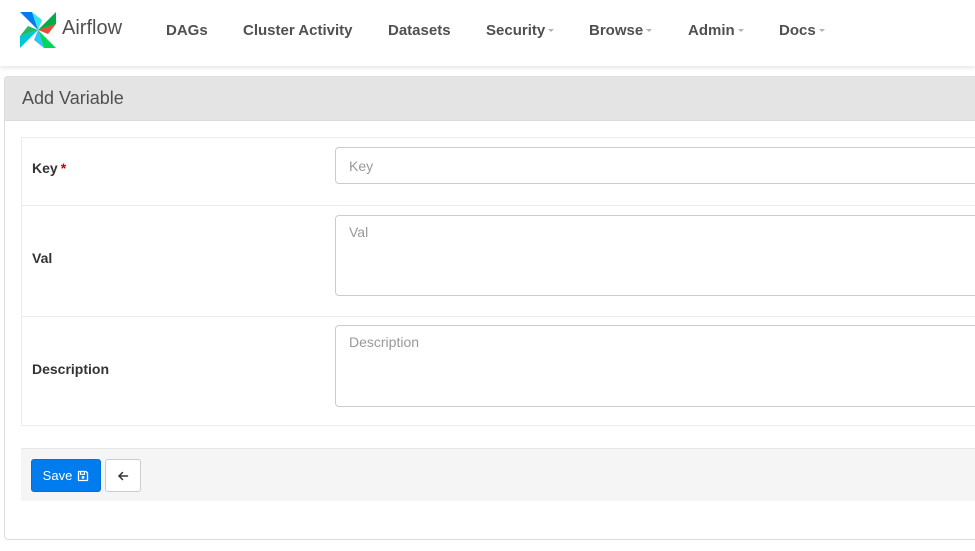  Describe the element at coordinates (516, 30) in the screenshot. I see `nav-item-label: Security` at that location.